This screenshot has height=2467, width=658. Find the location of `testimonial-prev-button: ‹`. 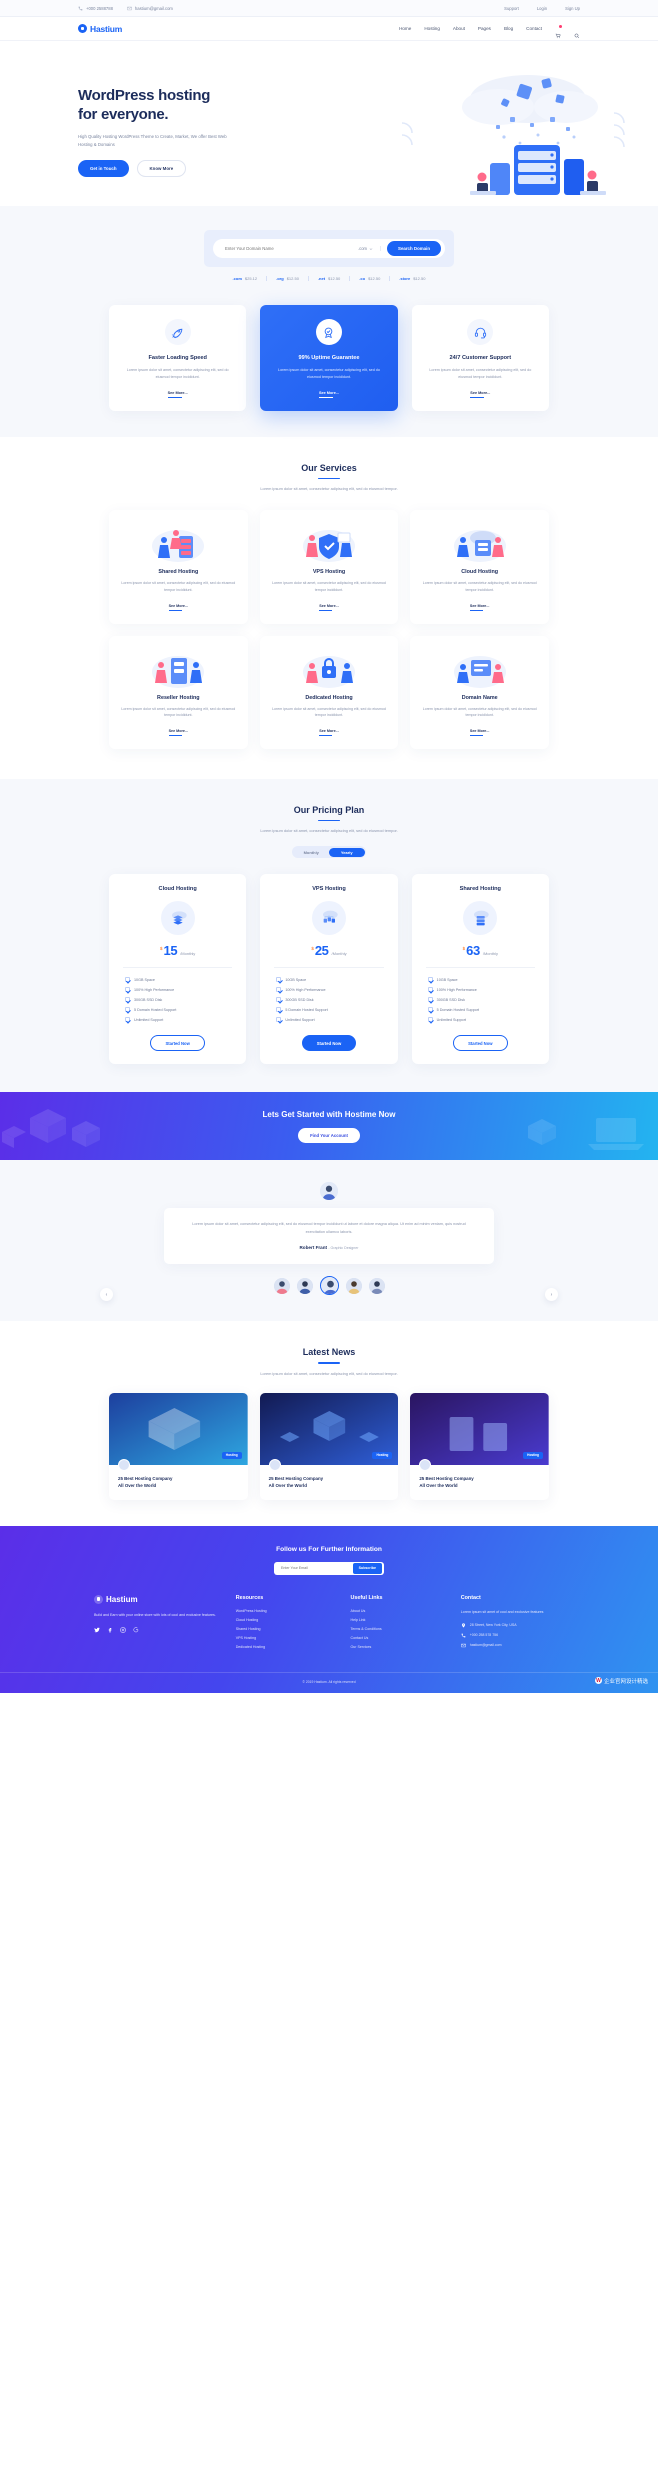

testimonial-prev-button: ‹ is located at coordinates (106, 1295).